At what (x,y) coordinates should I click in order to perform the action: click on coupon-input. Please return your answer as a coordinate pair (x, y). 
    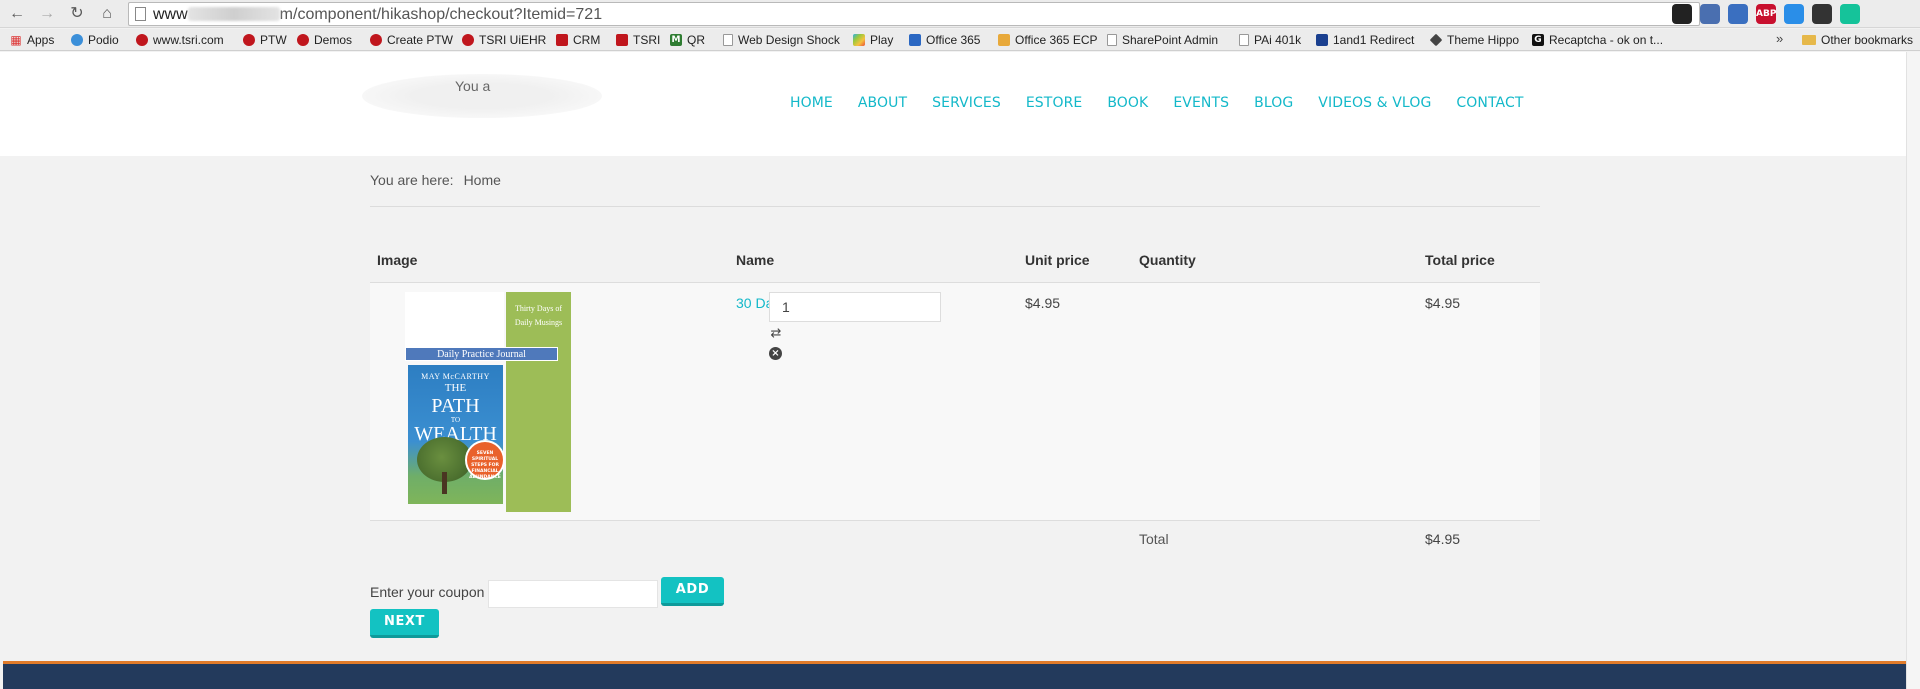
    Looking at the image, I should click on (573, 594).